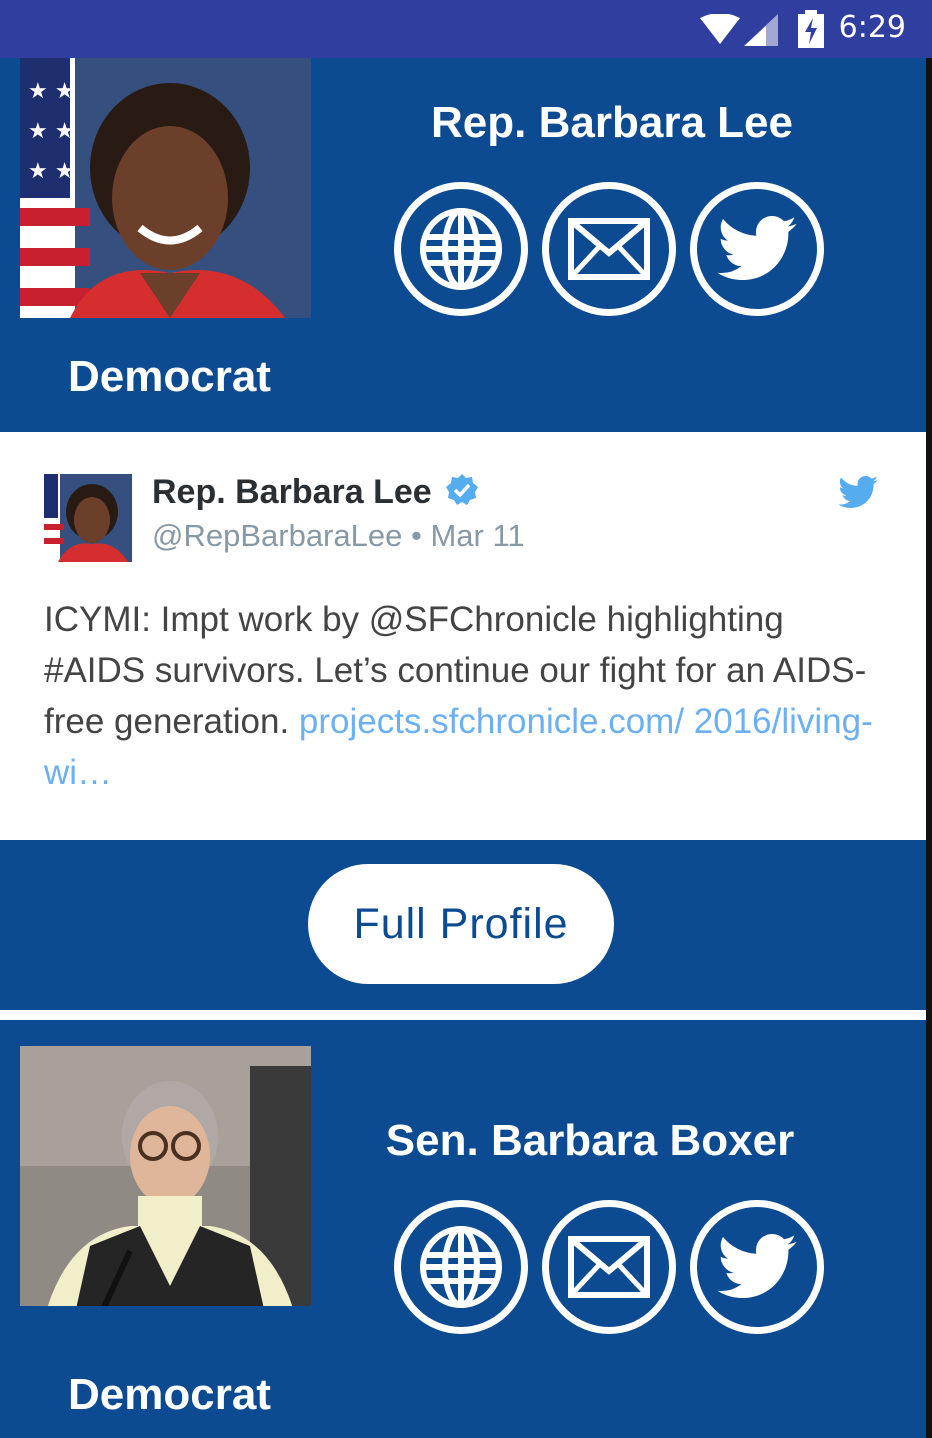  What do you see at coordinates (872, 27) in the screenshot?
I see `status-time: 6:29` at bounding box center [872, 27].